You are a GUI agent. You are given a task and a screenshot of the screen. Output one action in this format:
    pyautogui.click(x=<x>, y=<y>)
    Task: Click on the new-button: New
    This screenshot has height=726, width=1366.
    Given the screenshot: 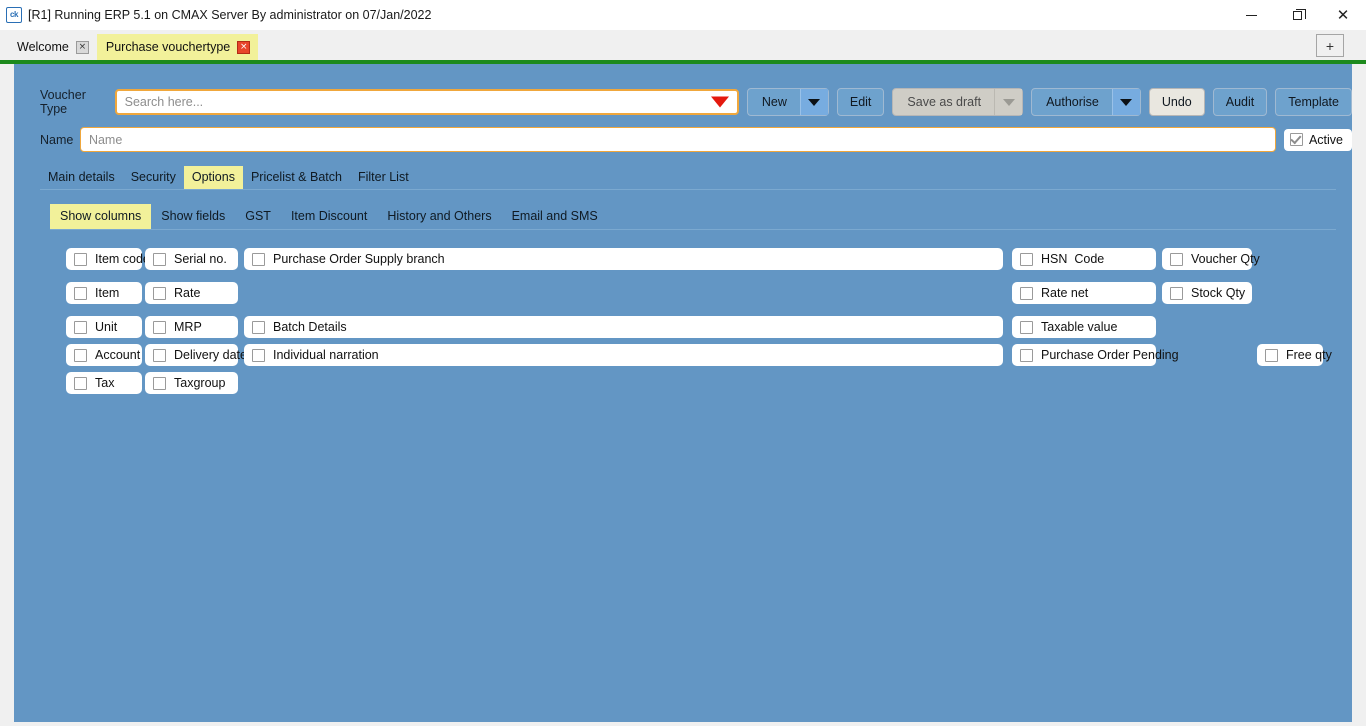 What is the action you would take?
    pyautogui.click(x=787, y=102)
    